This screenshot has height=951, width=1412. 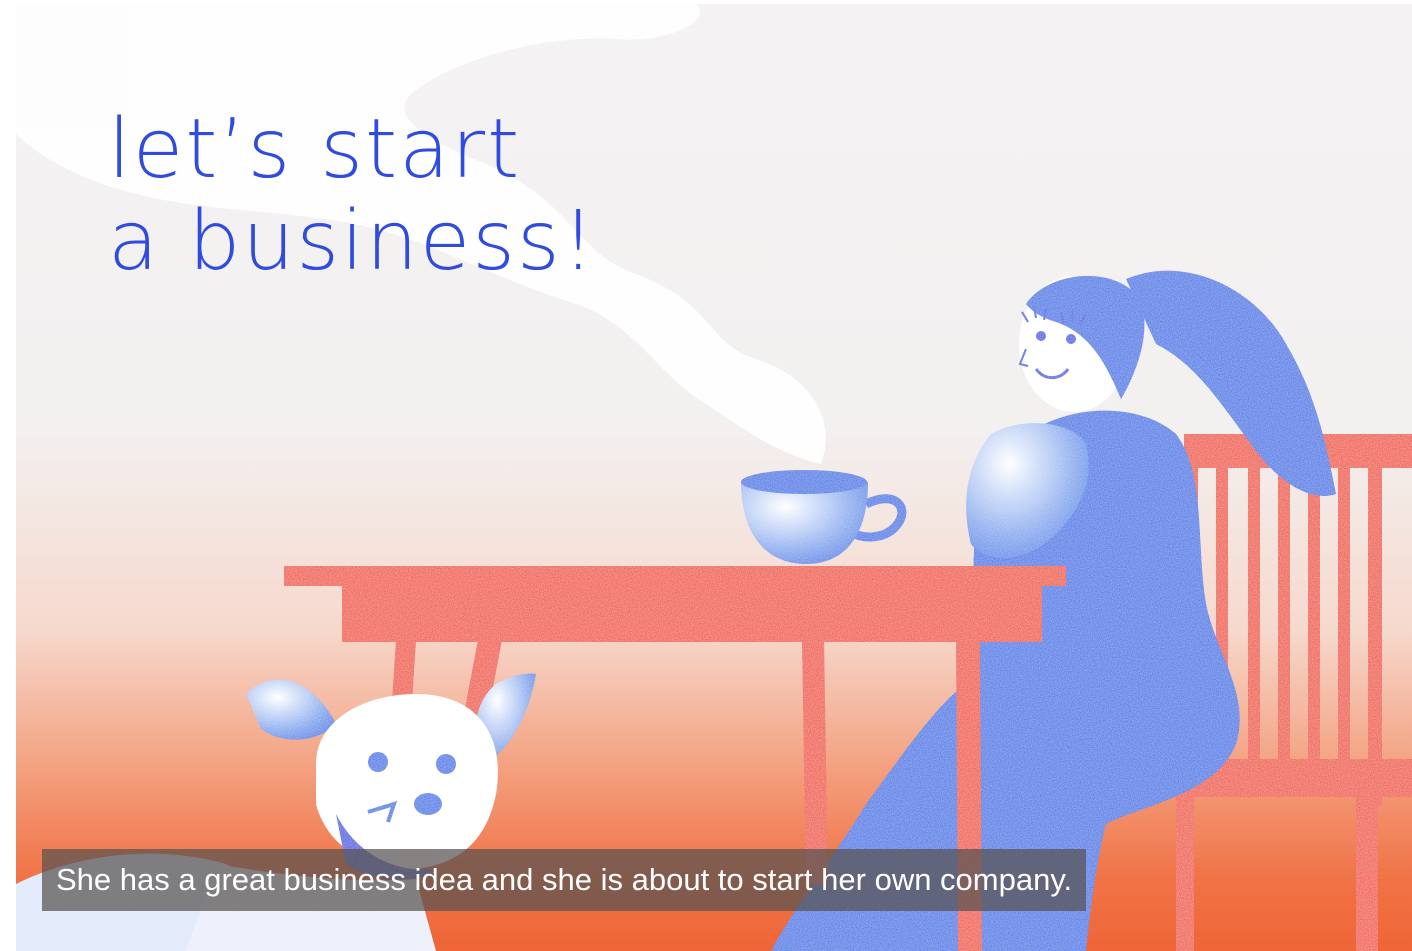 I want to click on title-line-2: a business!, so click(x=352, y=241).